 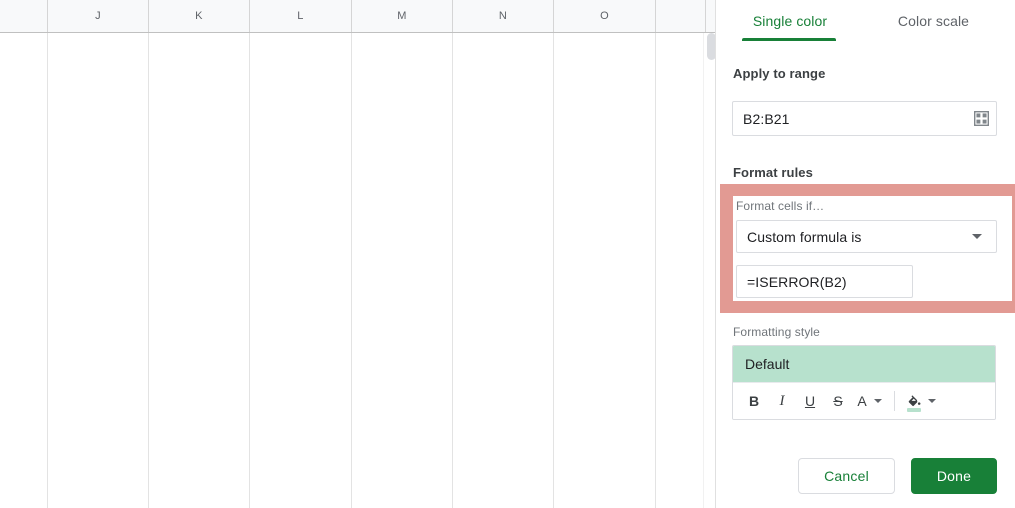 What do you see at coordinates (199, 16) in the screenshot?
I see `column-header-k: K` at bounding box center [199, 16].